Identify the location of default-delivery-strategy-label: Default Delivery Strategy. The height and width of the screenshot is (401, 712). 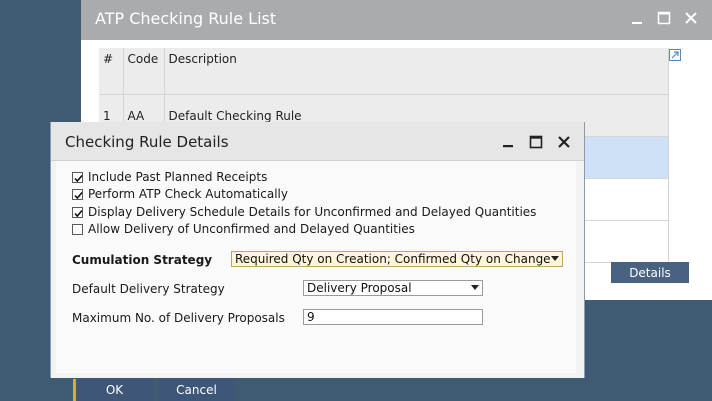
(148, 289).